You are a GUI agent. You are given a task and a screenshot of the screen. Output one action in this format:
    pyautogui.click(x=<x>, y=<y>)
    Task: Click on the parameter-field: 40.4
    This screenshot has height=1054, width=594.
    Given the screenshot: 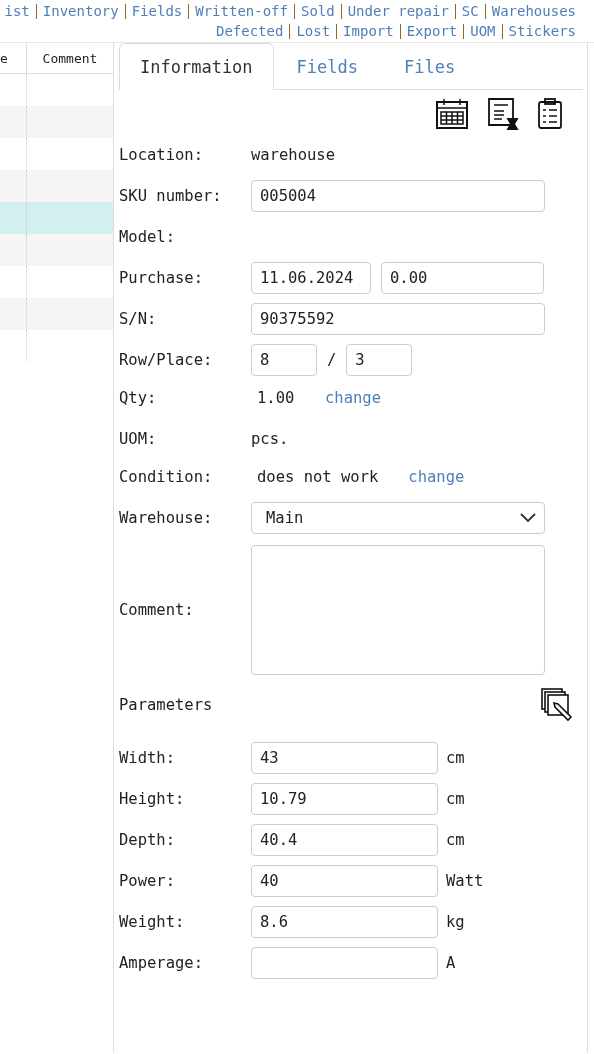 What is the action you would take?
    pyautogui.click(x=344, y=840)
    